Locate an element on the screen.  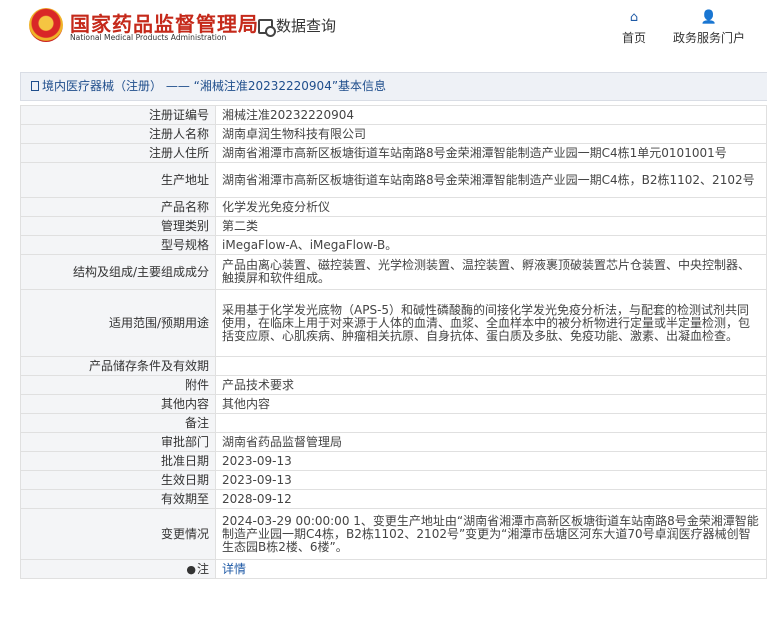
table-row: 生效日期 2023-09-13 is located at coordinates (393, 480).